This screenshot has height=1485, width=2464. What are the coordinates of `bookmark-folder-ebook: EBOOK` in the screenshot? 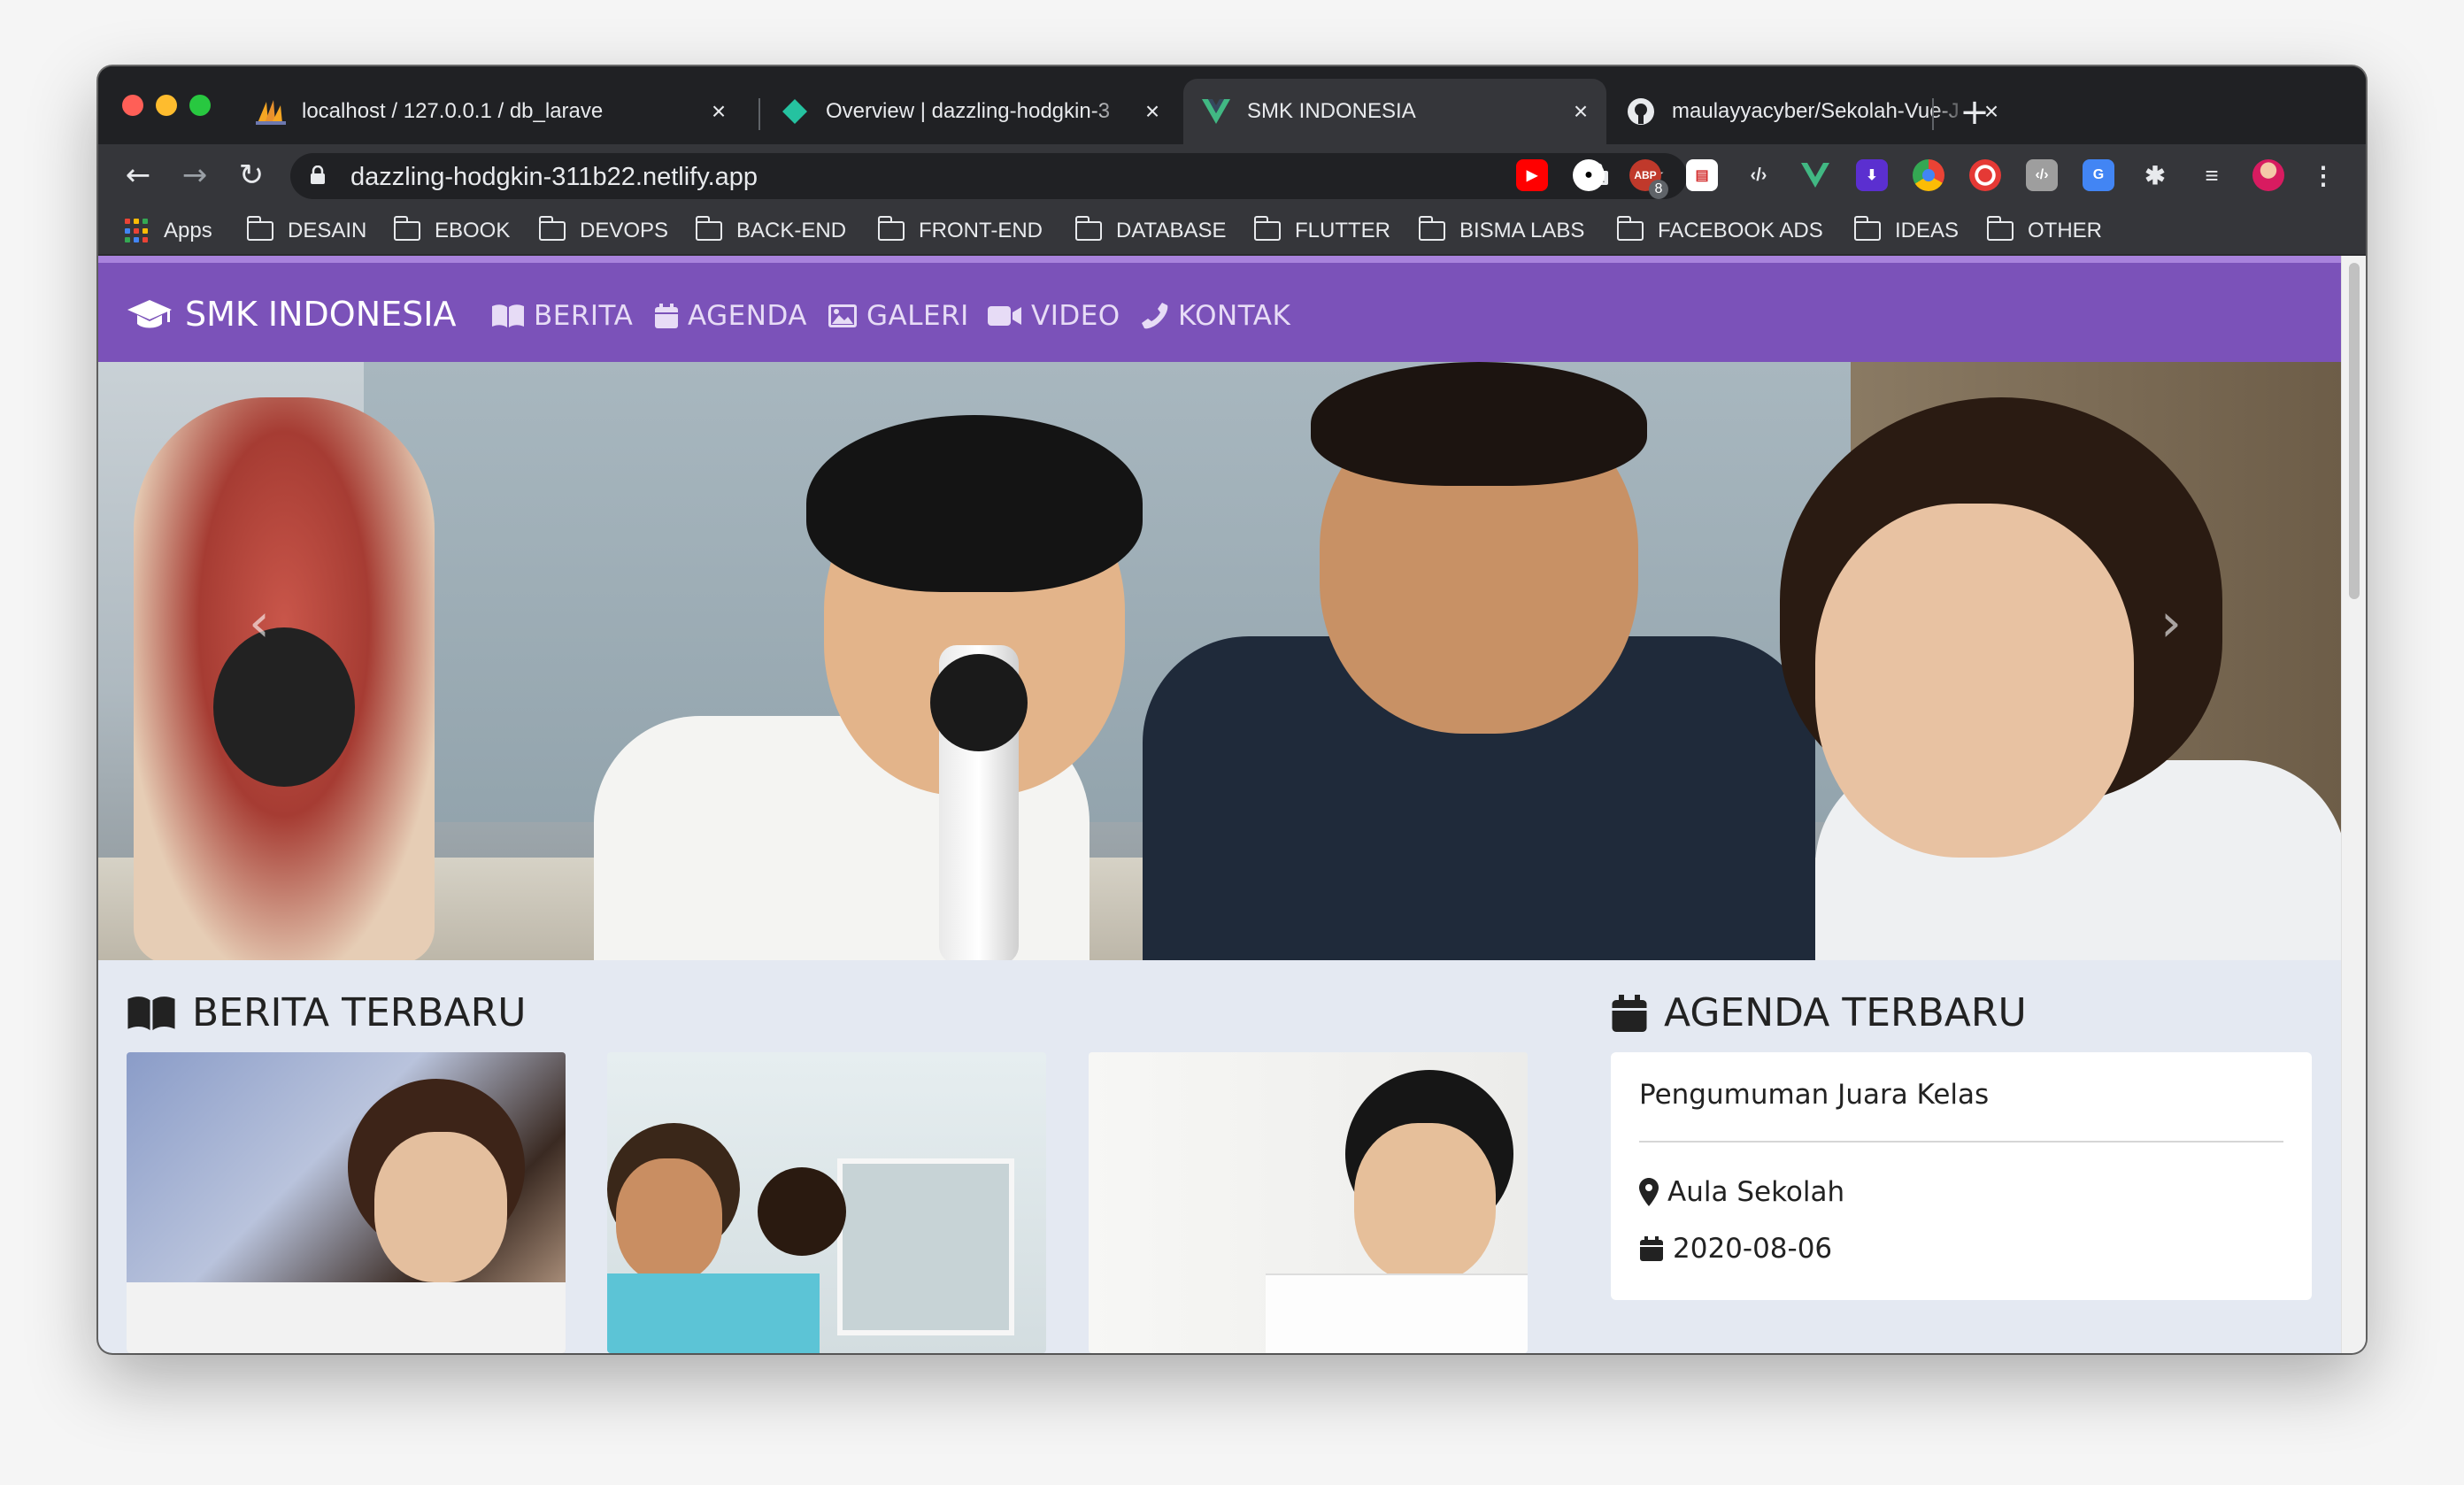 It's located at (452, 231).